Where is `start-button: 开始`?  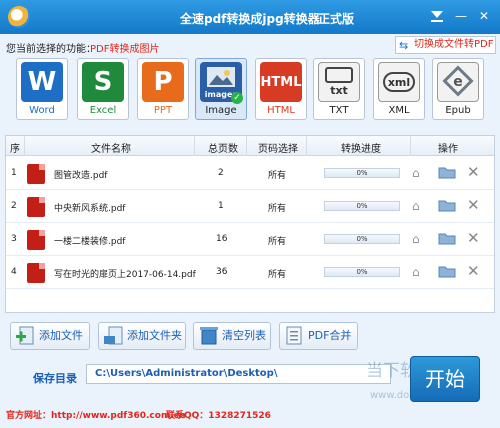 start-button: 开始 is located at coordinates (445, 379).